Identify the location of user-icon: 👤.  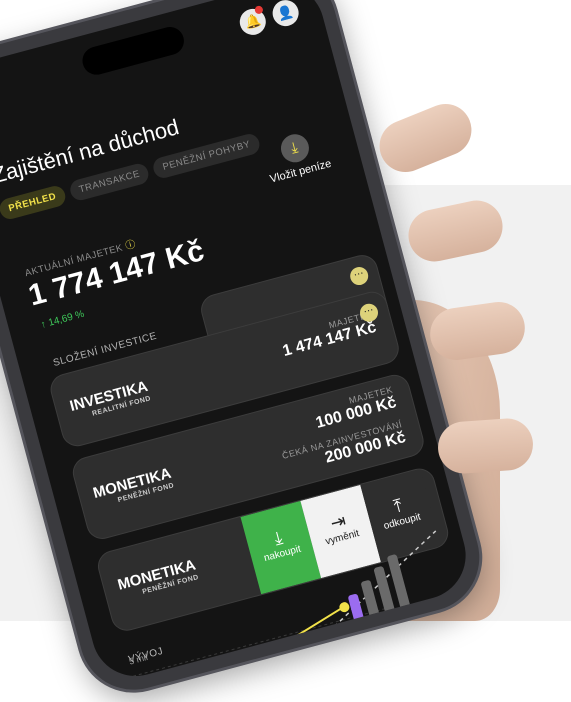
(285, 15).